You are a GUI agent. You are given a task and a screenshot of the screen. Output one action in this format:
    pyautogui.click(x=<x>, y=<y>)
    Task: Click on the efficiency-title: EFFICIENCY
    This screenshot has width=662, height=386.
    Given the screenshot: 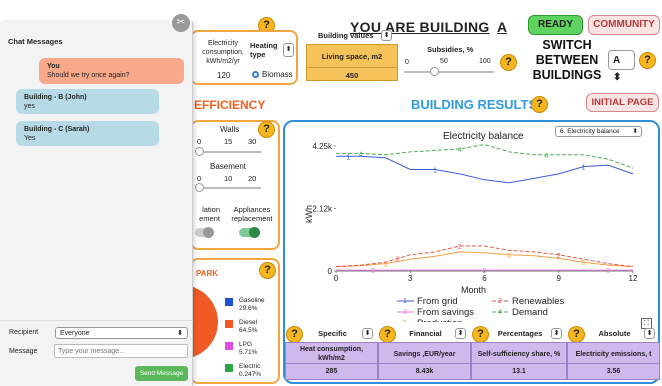 What is the action you would take?
    pyautogui.click(x=230, y=105)
    